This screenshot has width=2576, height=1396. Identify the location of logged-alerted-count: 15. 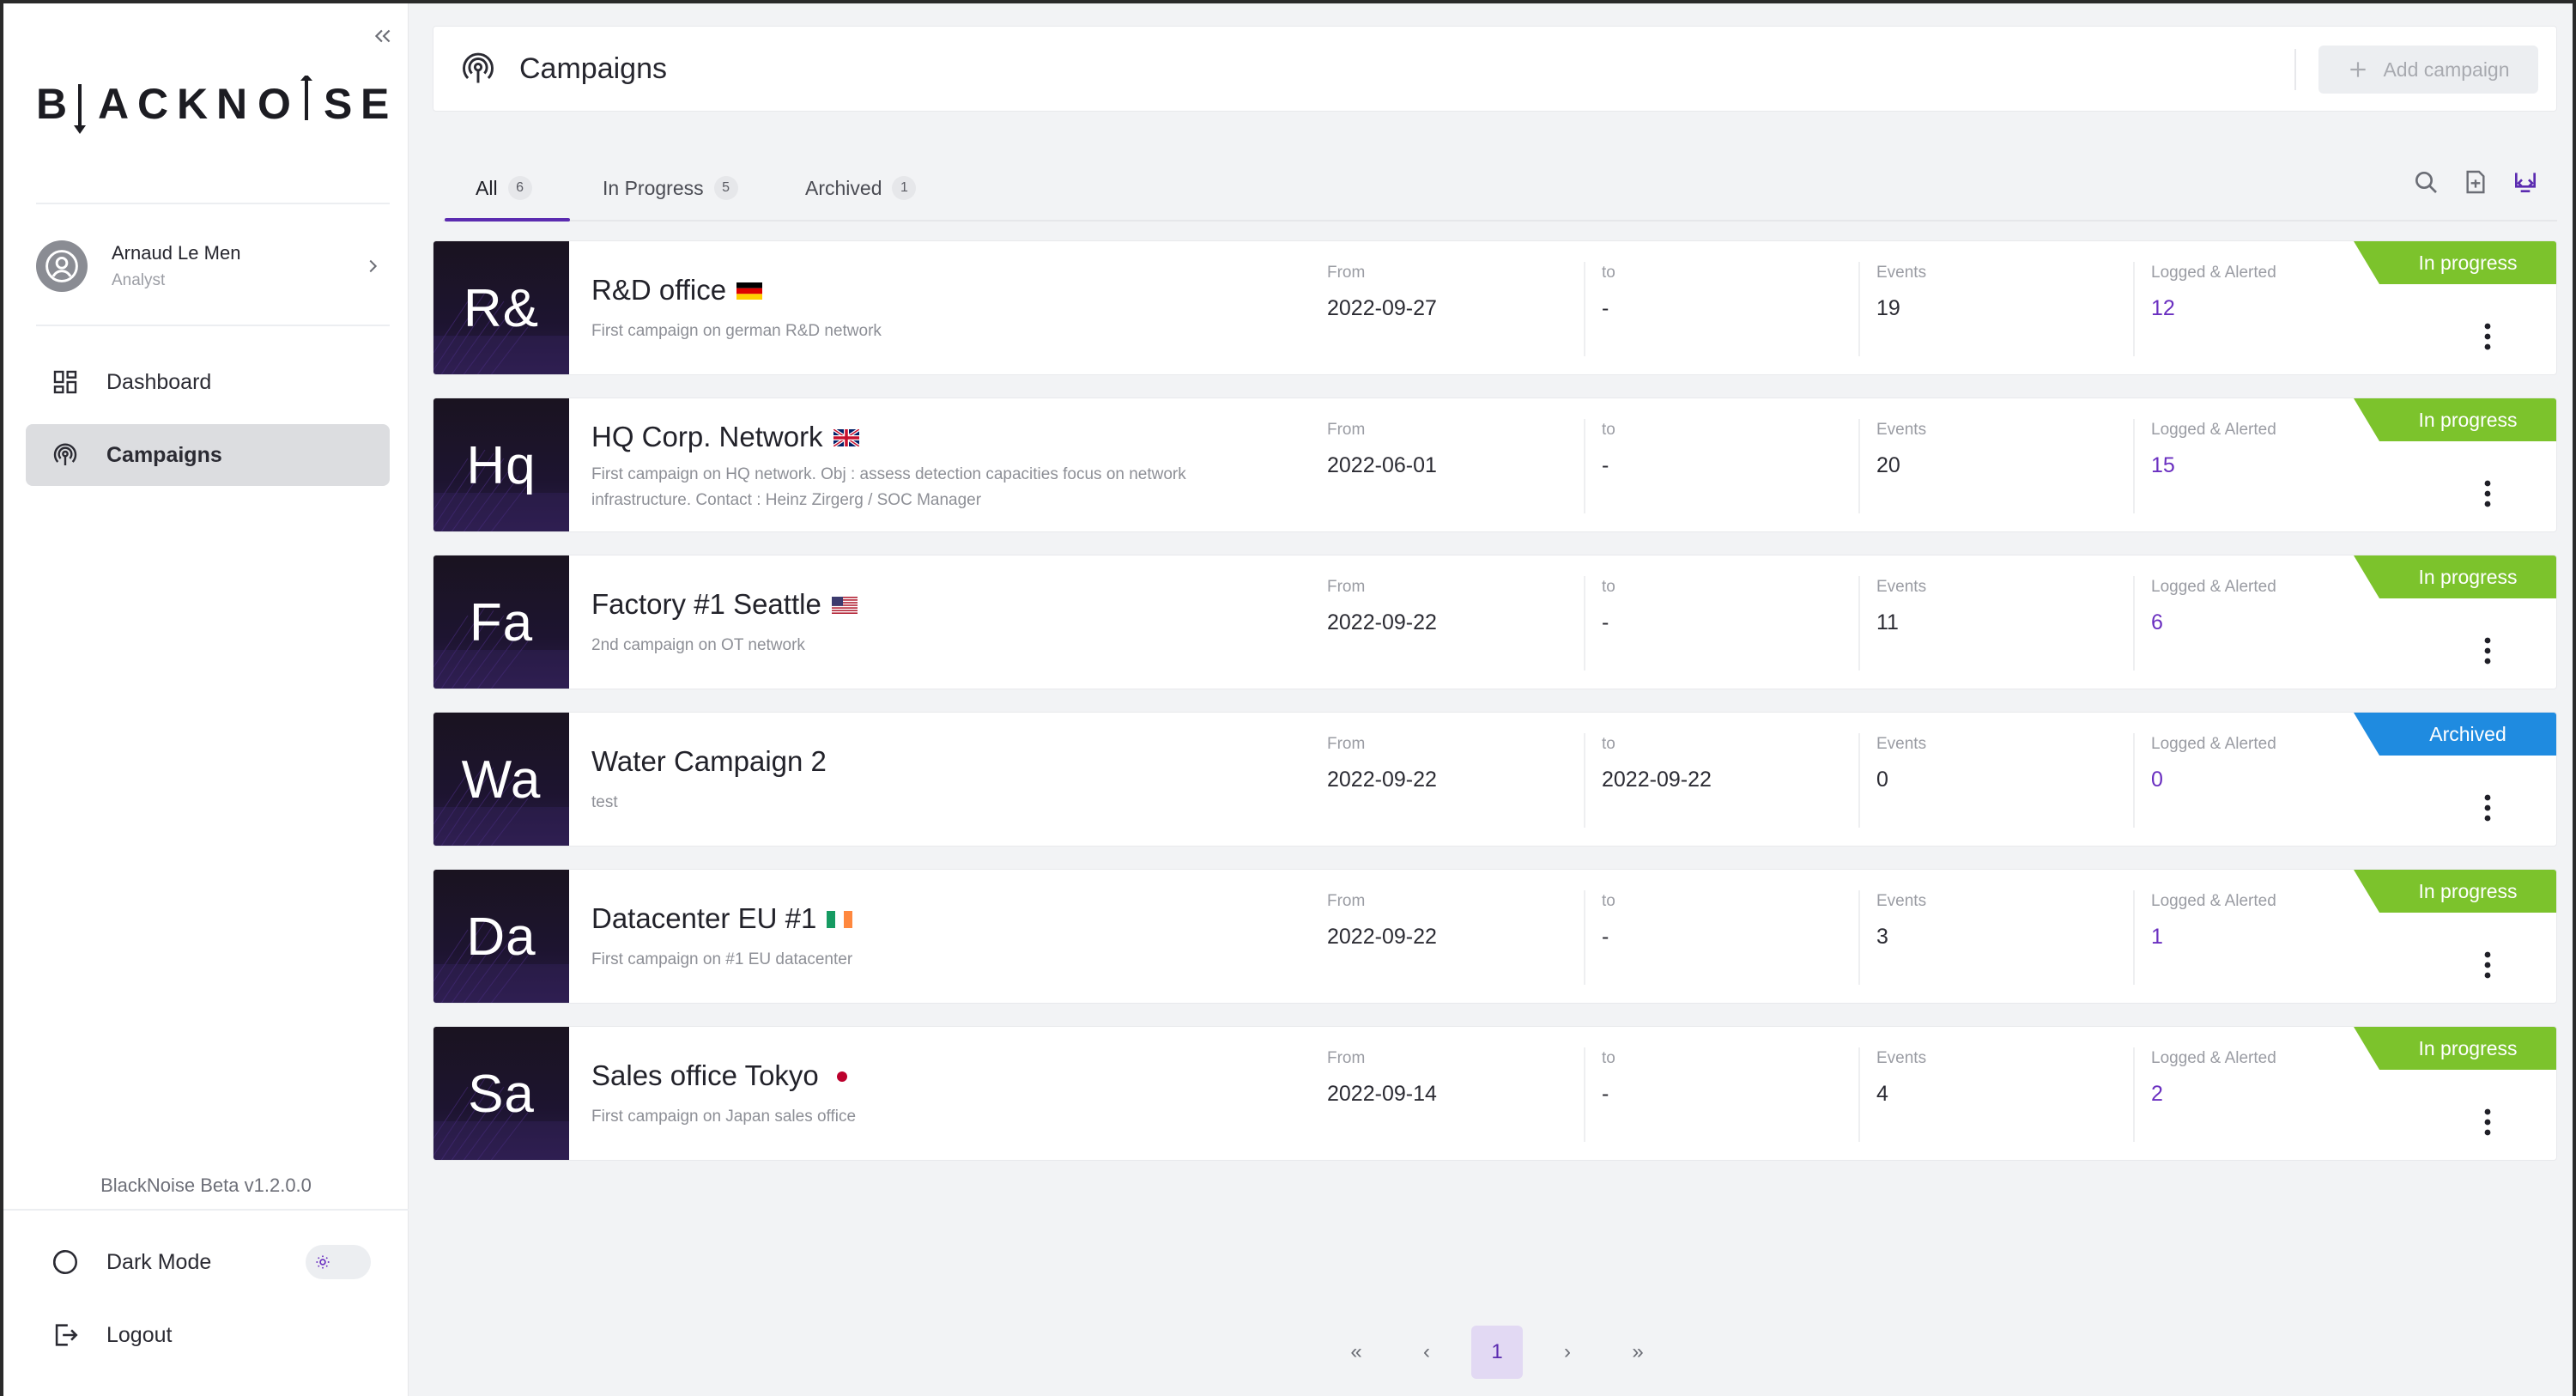
(2213, 465).